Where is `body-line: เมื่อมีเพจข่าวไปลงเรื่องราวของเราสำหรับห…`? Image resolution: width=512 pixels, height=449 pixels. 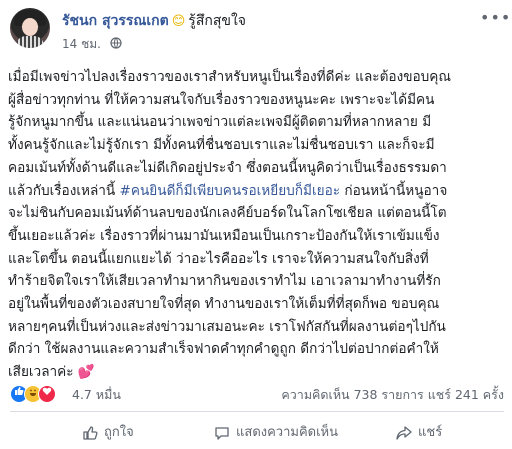 body-line: เมื่อมีเพจข่าวไปลงเรื่องราวของเราสำหรับห… is located at coordinates (229, 77).